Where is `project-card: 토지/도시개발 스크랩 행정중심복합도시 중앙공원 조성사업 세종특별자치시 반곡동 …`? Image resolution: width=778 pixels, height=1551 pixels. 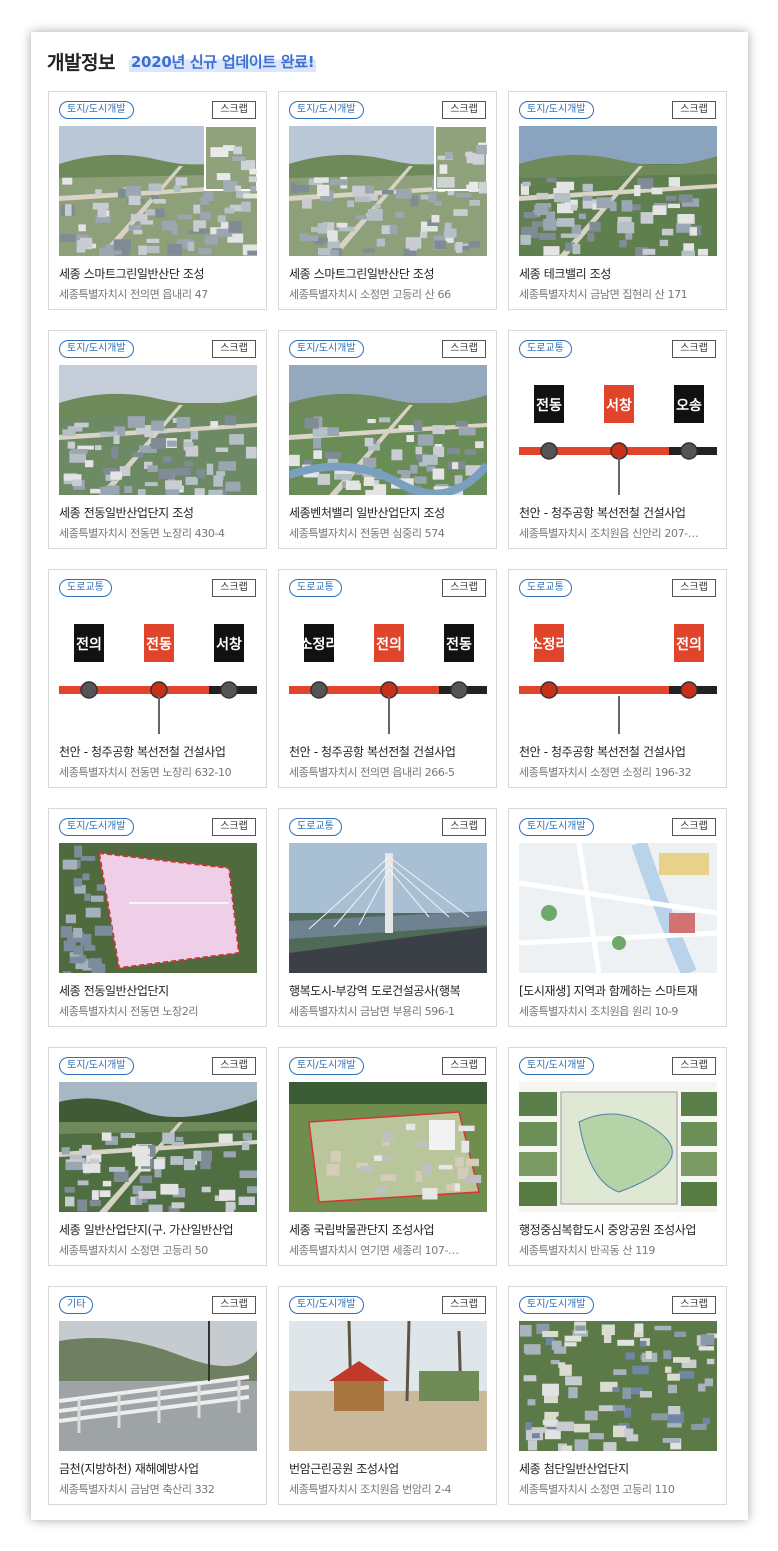 project-card: 토지/도시개발 스크랩 행정중심복합도시 중앙공원 조성사업 세종특별자치시 반곡동 … is located at coordinates (617, 1156).